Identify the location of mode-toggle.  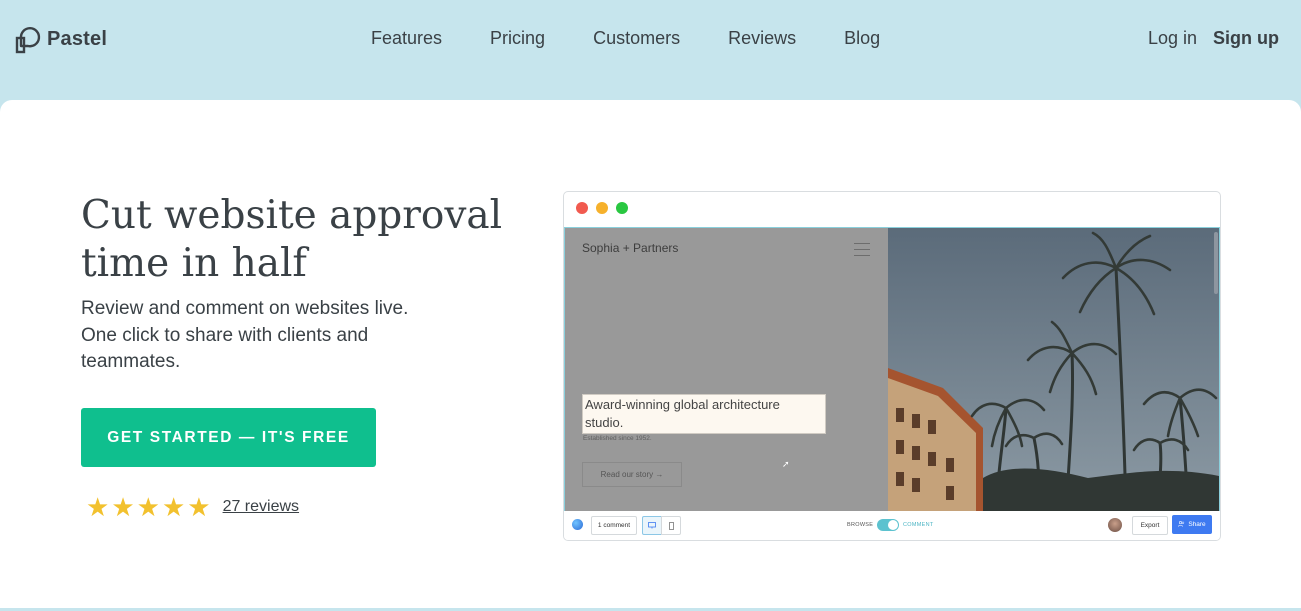
(888, 525).